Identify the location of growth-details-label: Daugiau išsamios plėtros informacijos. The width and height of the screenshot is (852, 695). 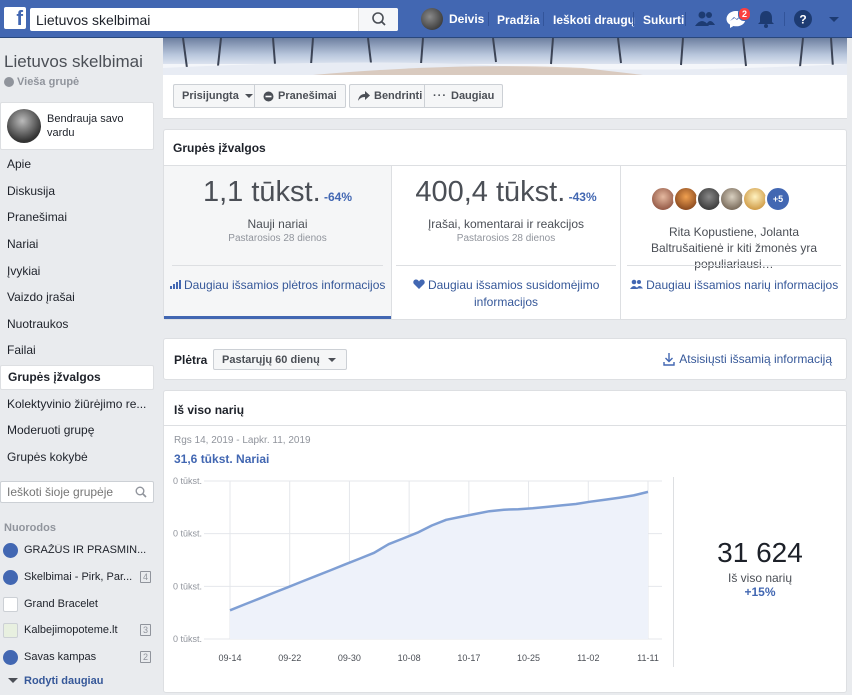
(284, 285).